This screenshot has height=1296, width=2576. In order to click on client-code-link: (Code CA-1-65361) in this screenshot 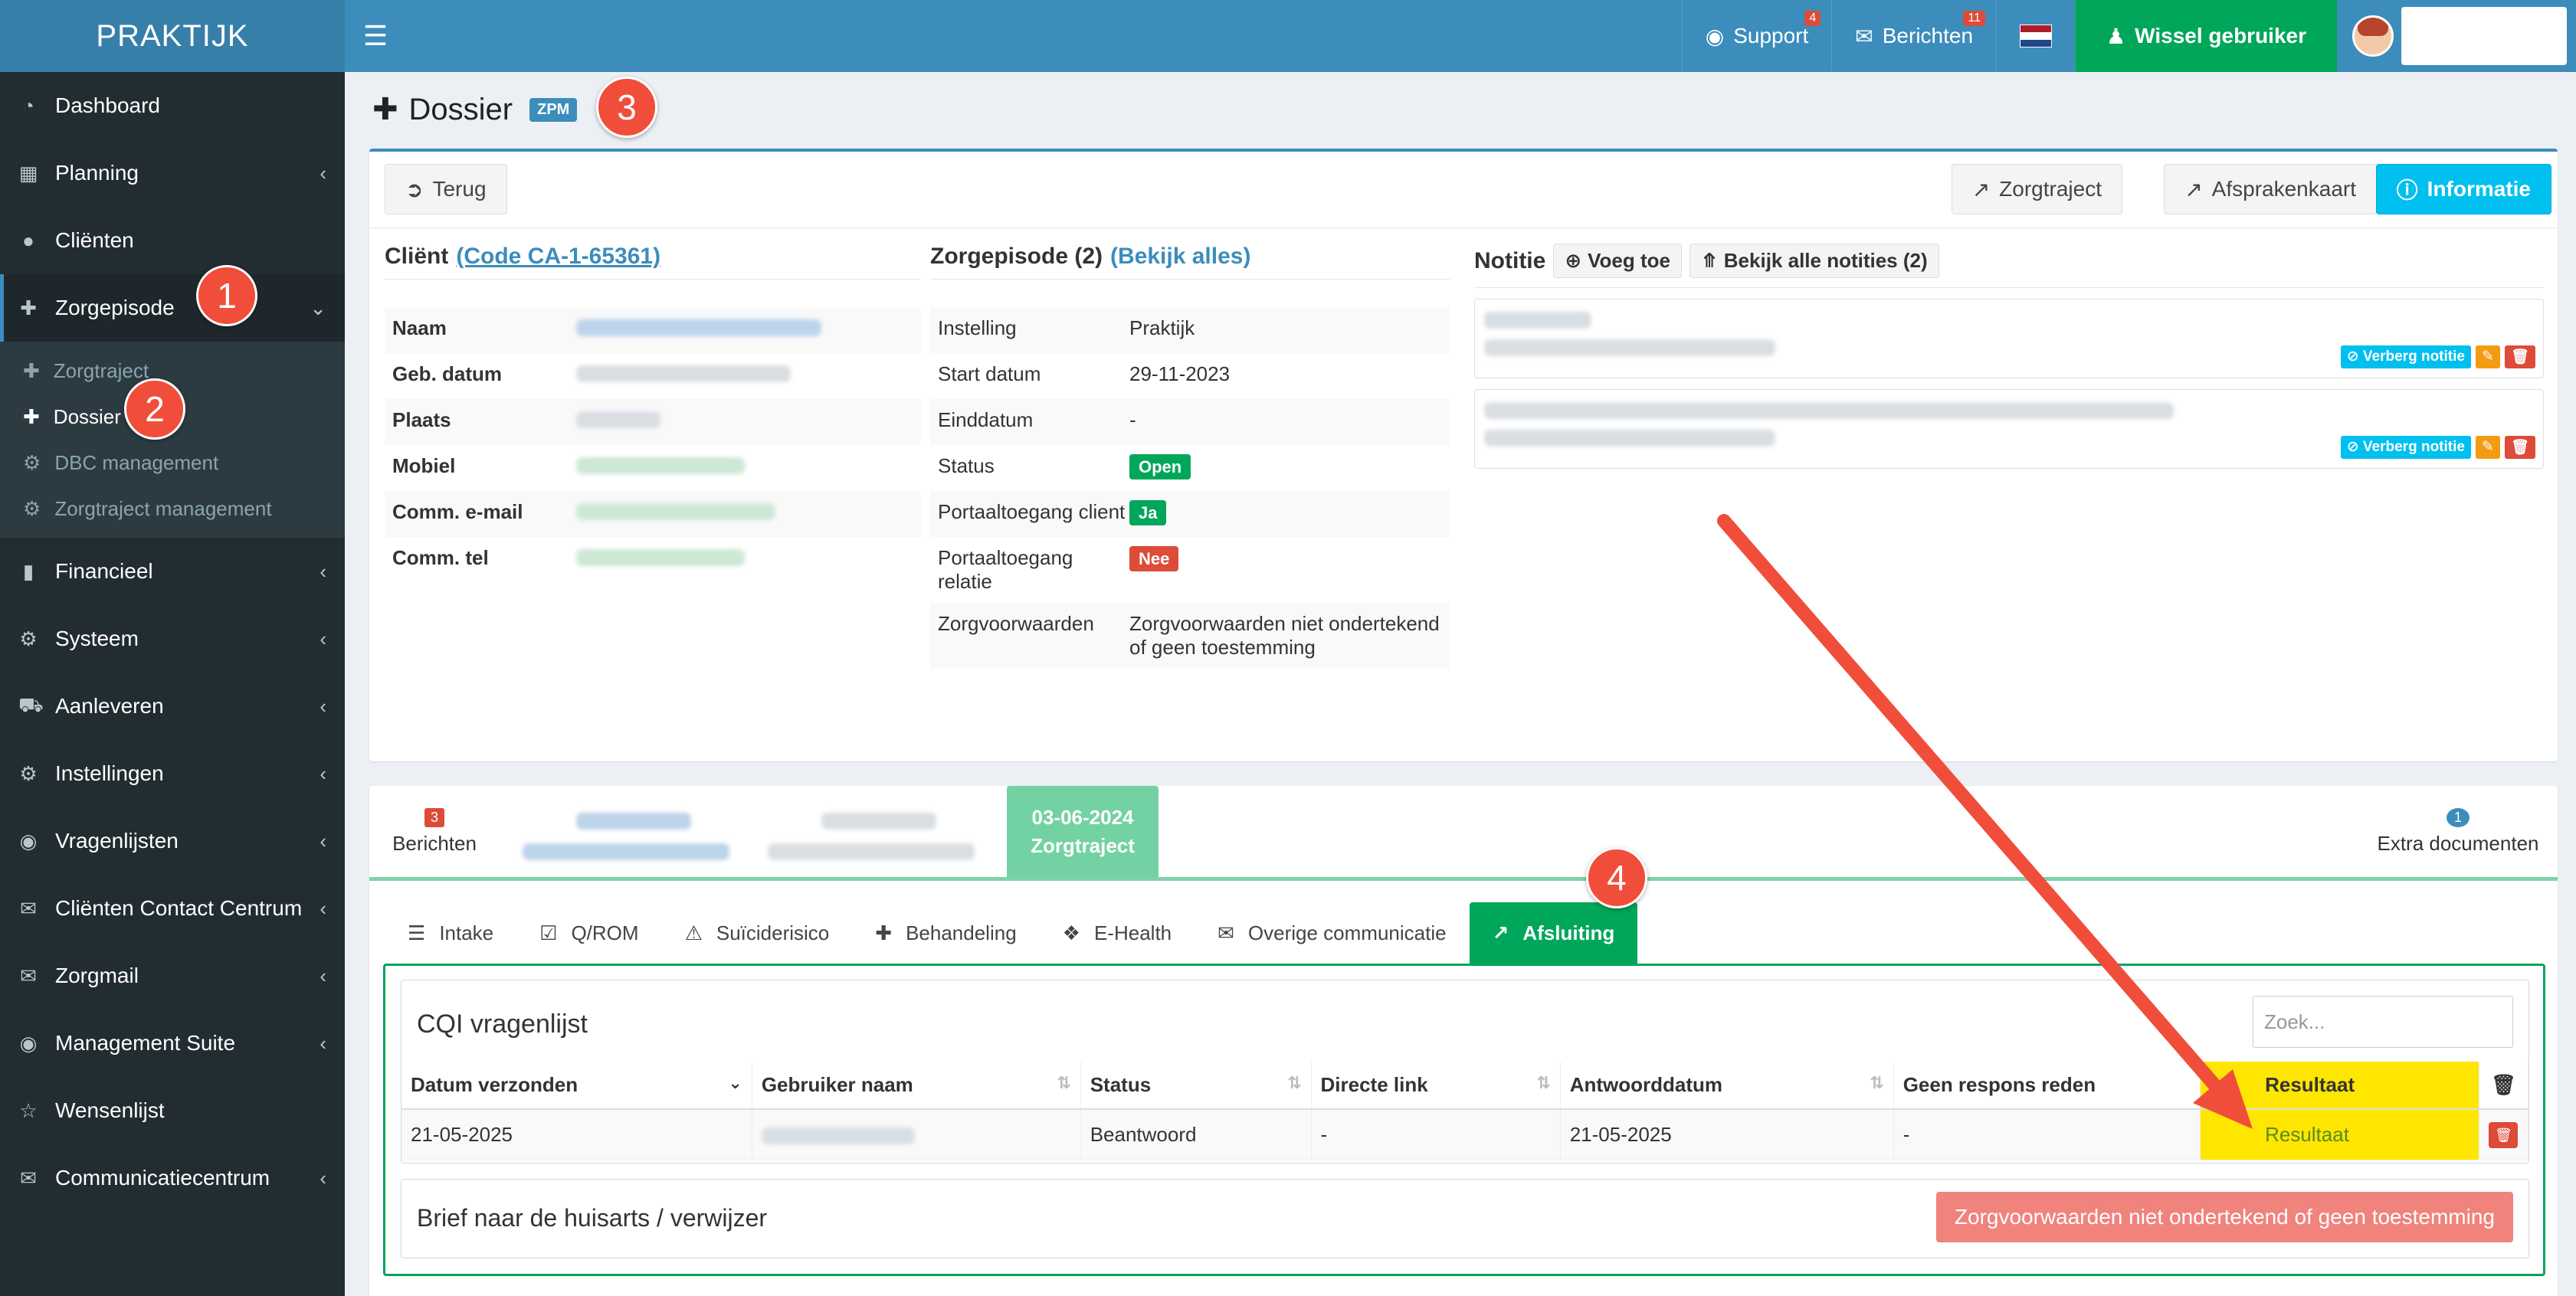, I will do `click(558, 257)`.